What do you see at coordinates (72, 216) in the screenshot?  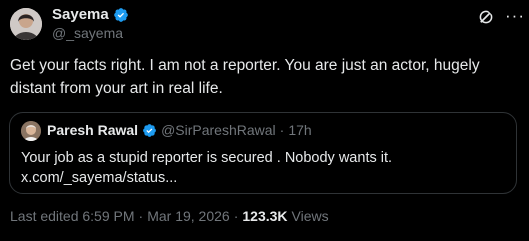 I see `edited-time: Last edited 6:59 PM` at bounding box center [72, 216].